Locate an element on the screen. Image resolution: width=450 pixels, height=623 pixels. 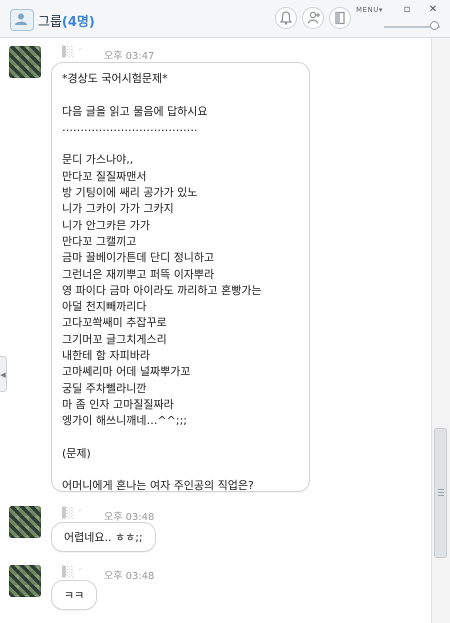
close-button: ✕ is located at coordinates (433, 10).